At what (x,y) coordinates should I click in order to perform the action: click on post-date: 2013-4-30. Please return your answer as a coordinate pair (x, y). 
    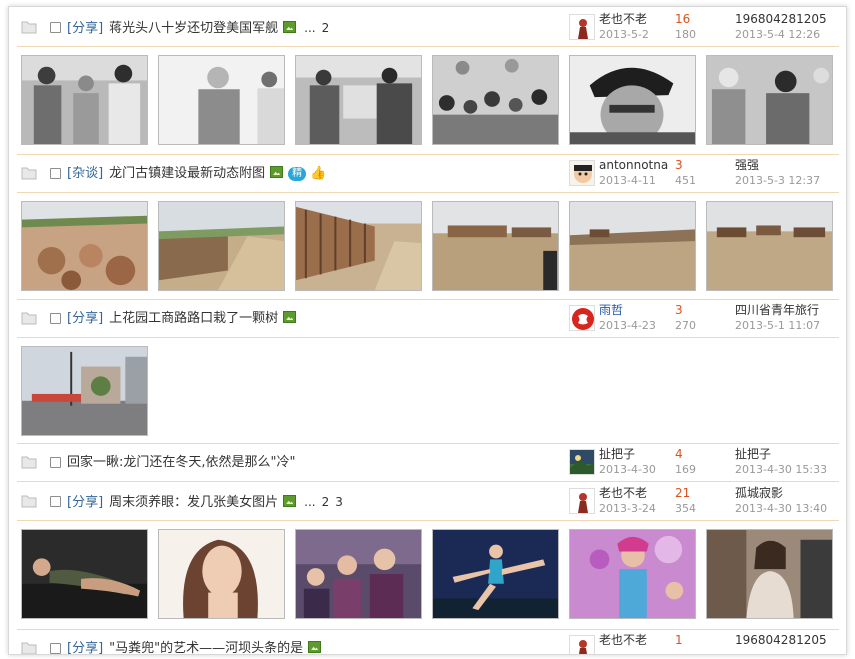
    Looking at the image, I should click on (627, 469).